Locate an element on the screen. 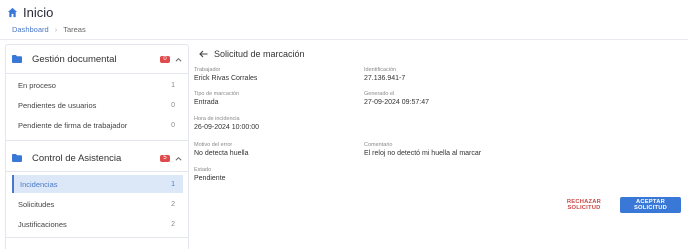  generado-label: Generado el is located at coordinates (379, 94).